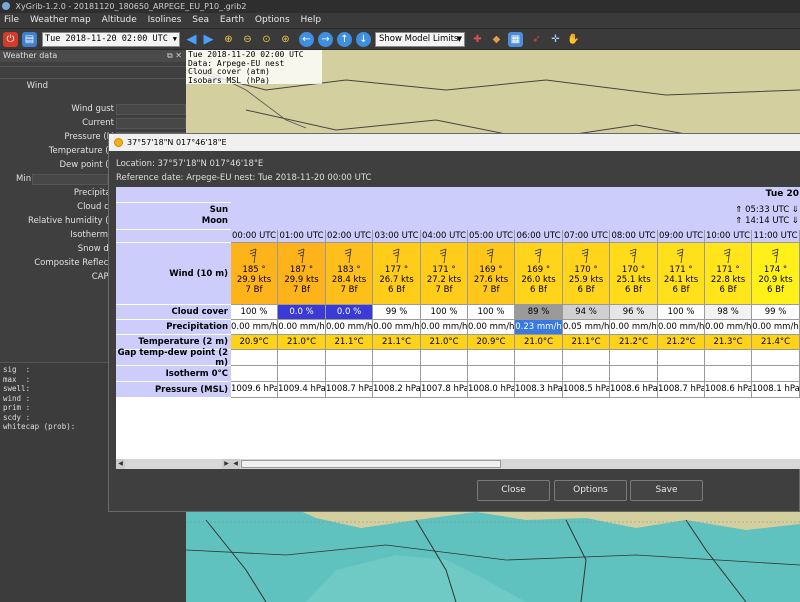 The height and width of the screenshot is (602, 800). Describe the element at coordinates (173, 195) in the screenshot. I see `corner-cell` at that location.